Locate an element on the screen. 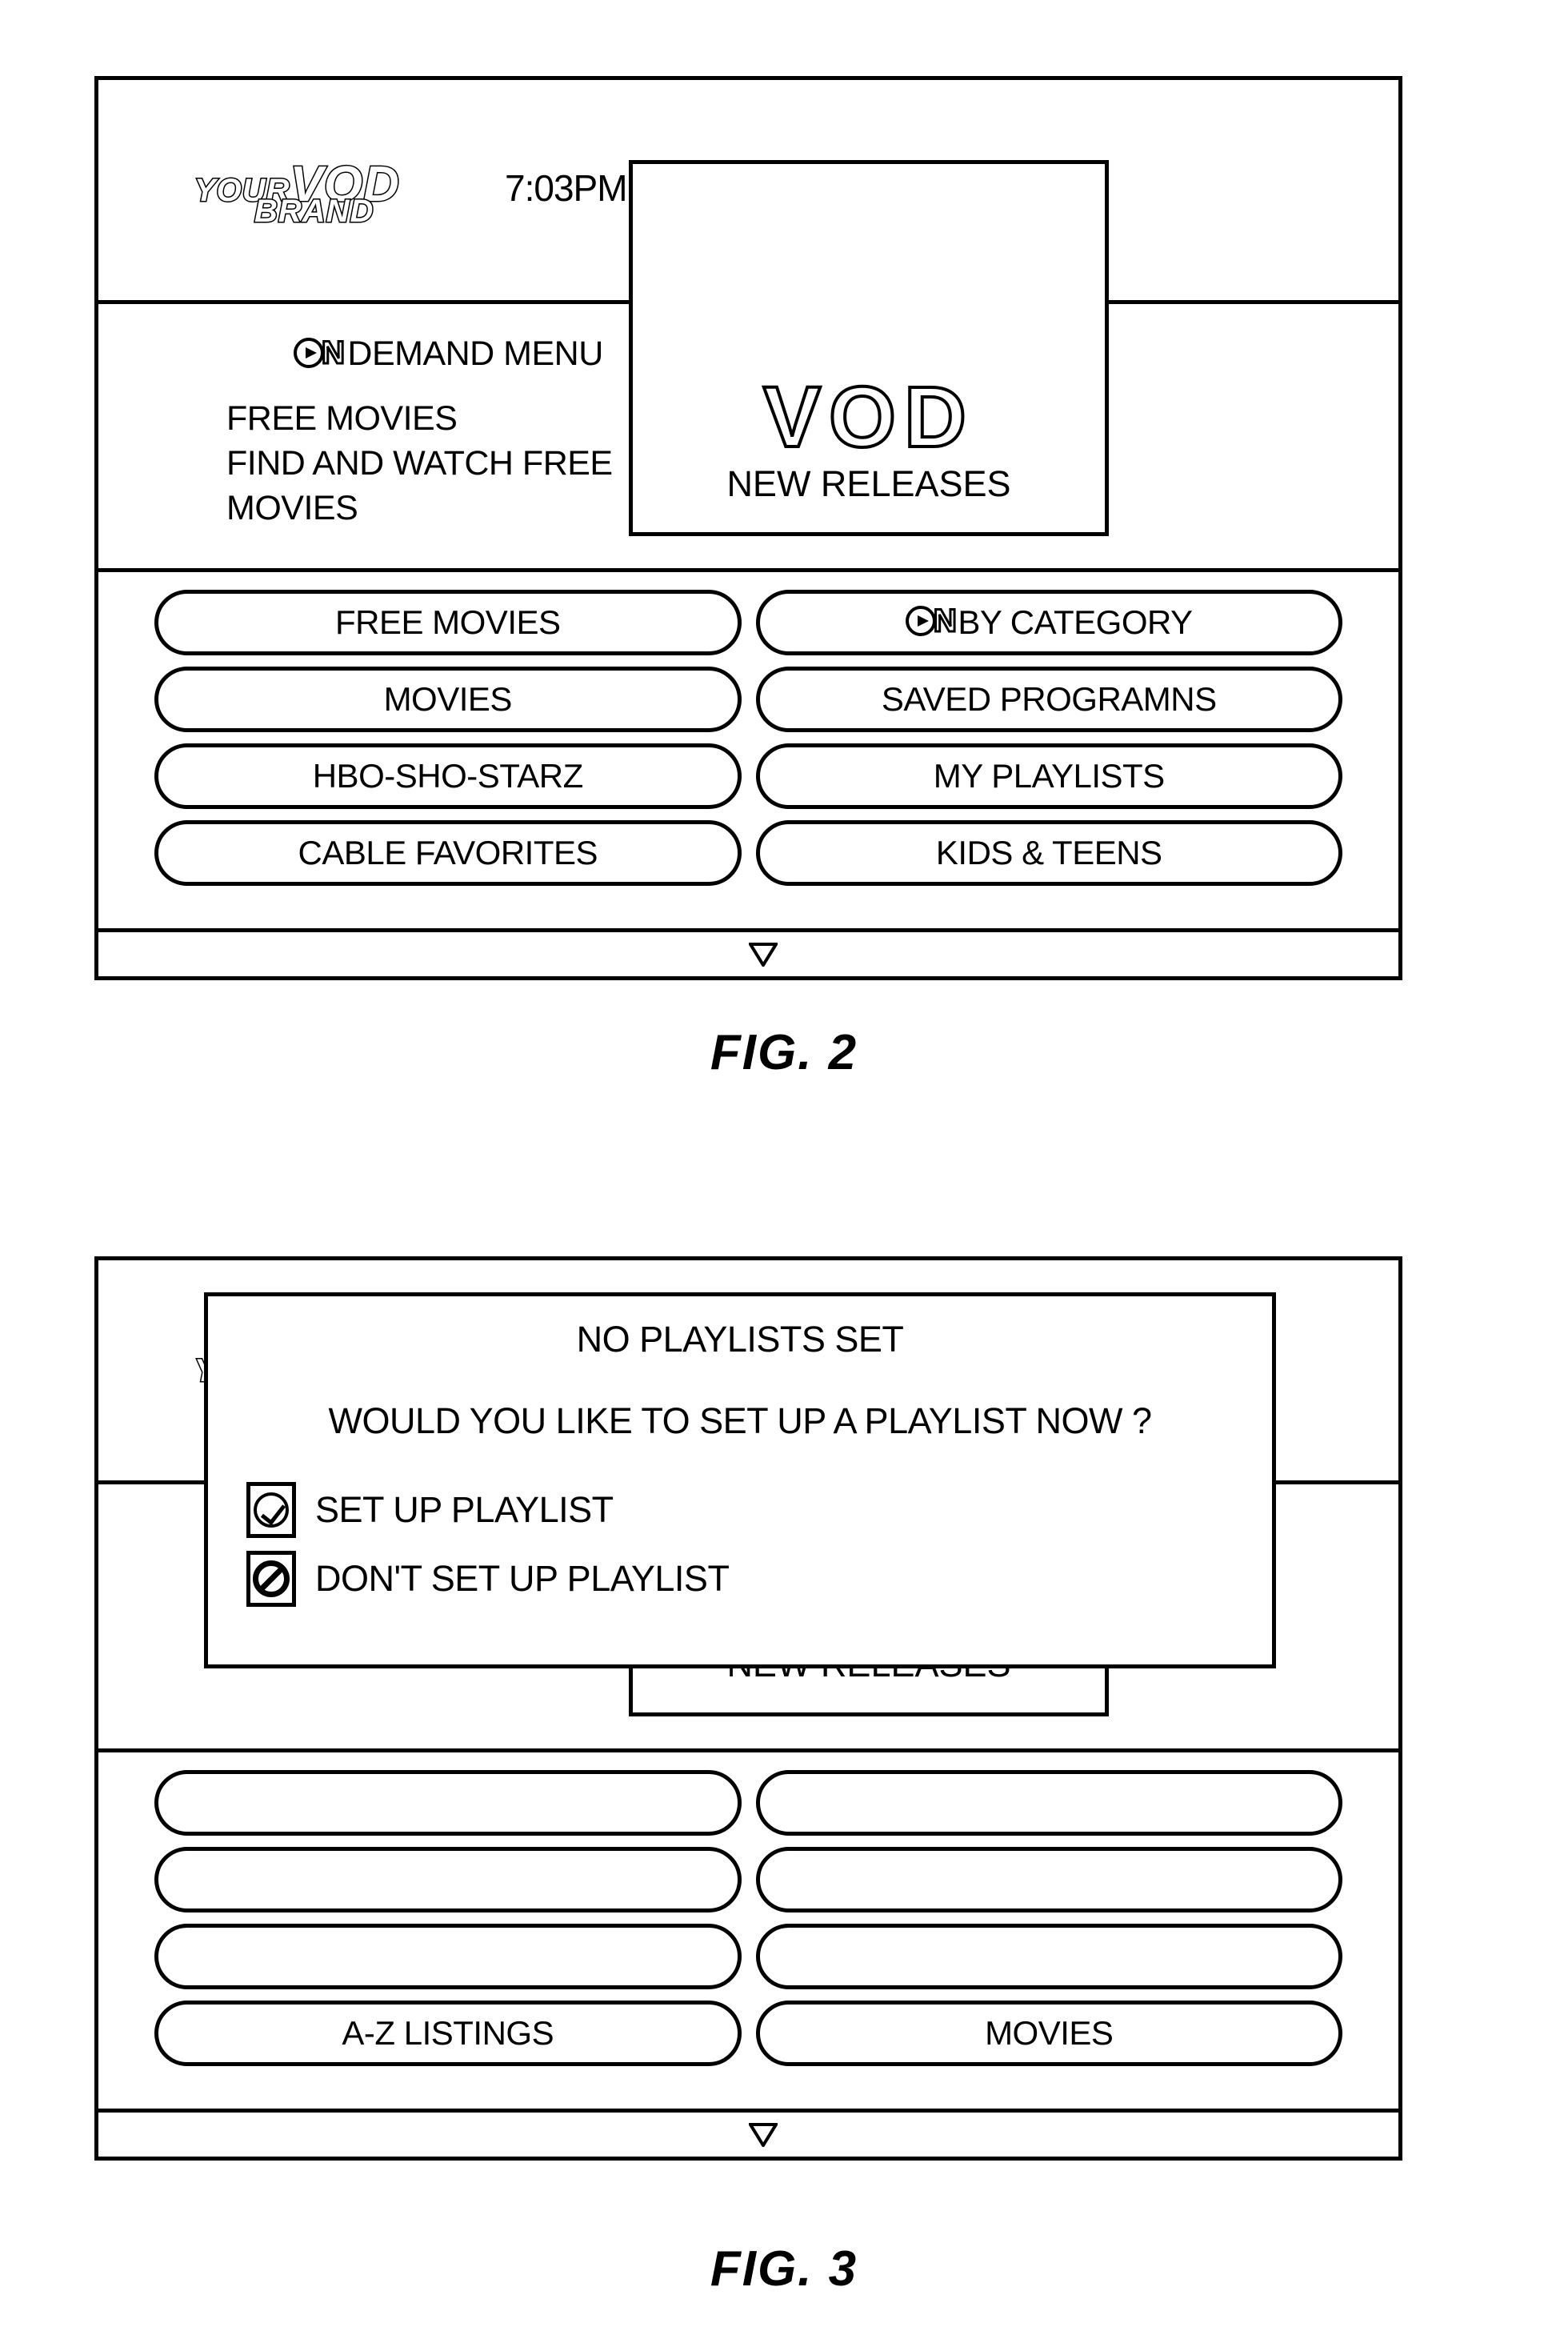  dialog-option-label: DON'T SET UP PLAYLIST is located at coordinates (522, 1578).